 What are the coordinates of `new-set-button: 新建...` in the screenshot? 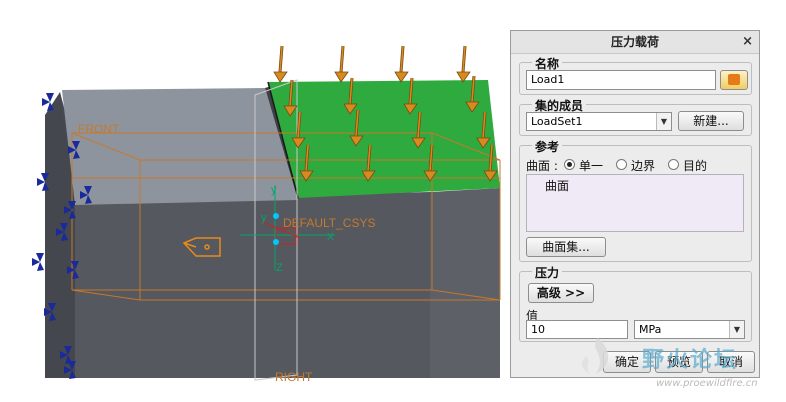 It's located at (711, 121).